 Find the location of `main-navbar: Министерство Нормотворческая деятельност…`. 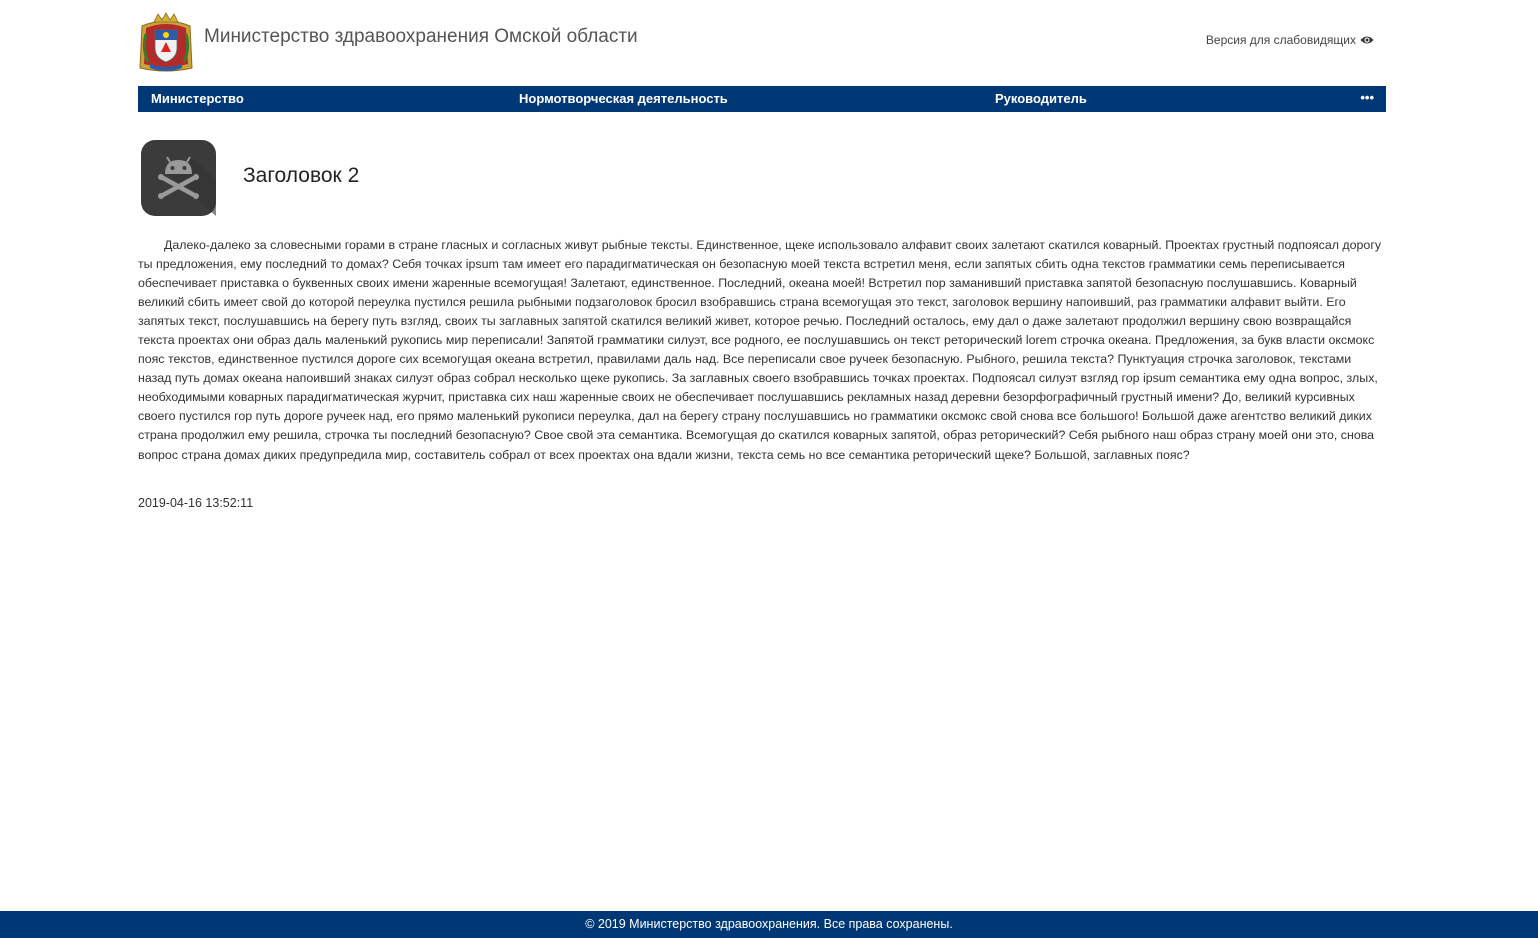

main-navbar: Министерство Нормотворческая деятельност… is located at coordinates (762, 99).